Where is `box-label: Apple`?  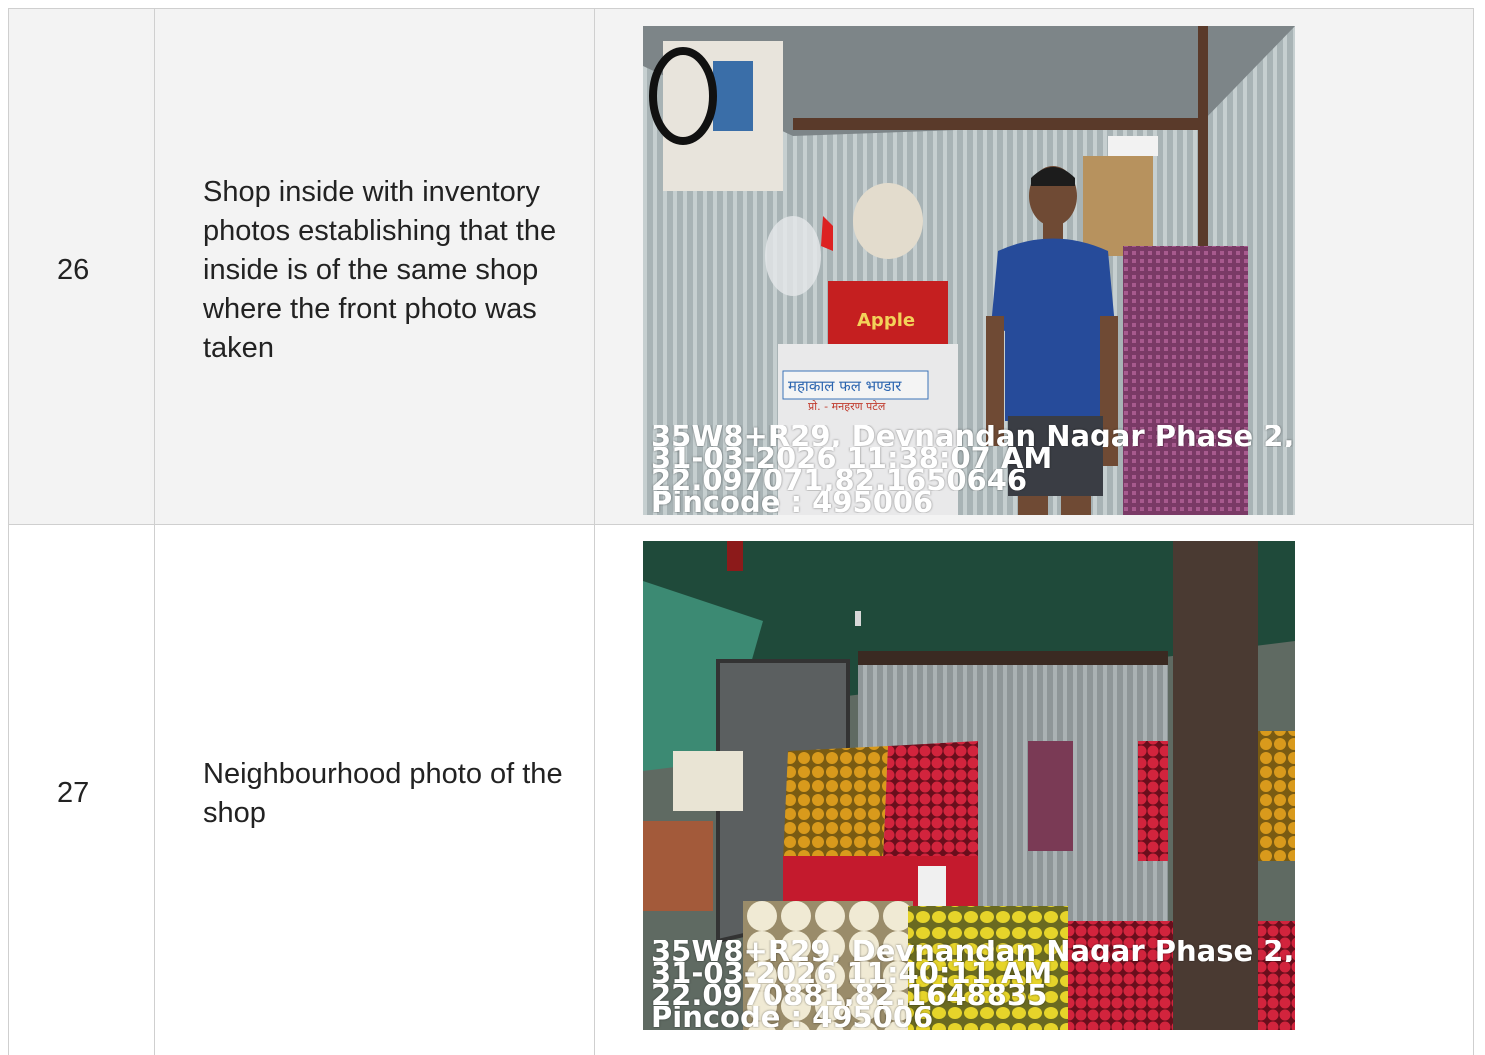 box-label: Apple is located at coordinates (886, 320).